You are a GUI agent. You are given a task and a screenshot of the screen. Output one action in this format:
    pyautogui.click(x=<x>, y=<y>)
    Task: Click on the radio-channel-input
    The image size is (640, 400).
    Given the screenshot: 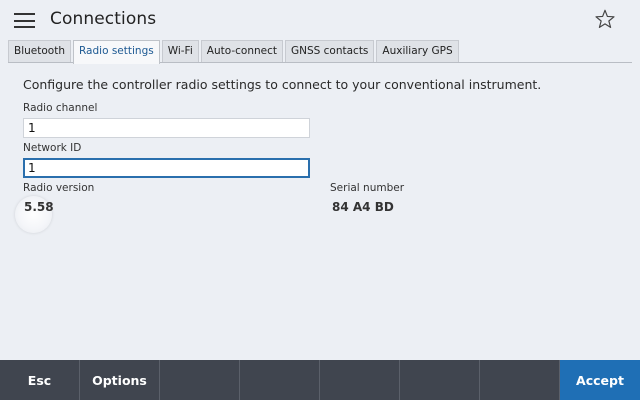 What is the action you would take?
    pyautogui.click(x=166, y=128)
    